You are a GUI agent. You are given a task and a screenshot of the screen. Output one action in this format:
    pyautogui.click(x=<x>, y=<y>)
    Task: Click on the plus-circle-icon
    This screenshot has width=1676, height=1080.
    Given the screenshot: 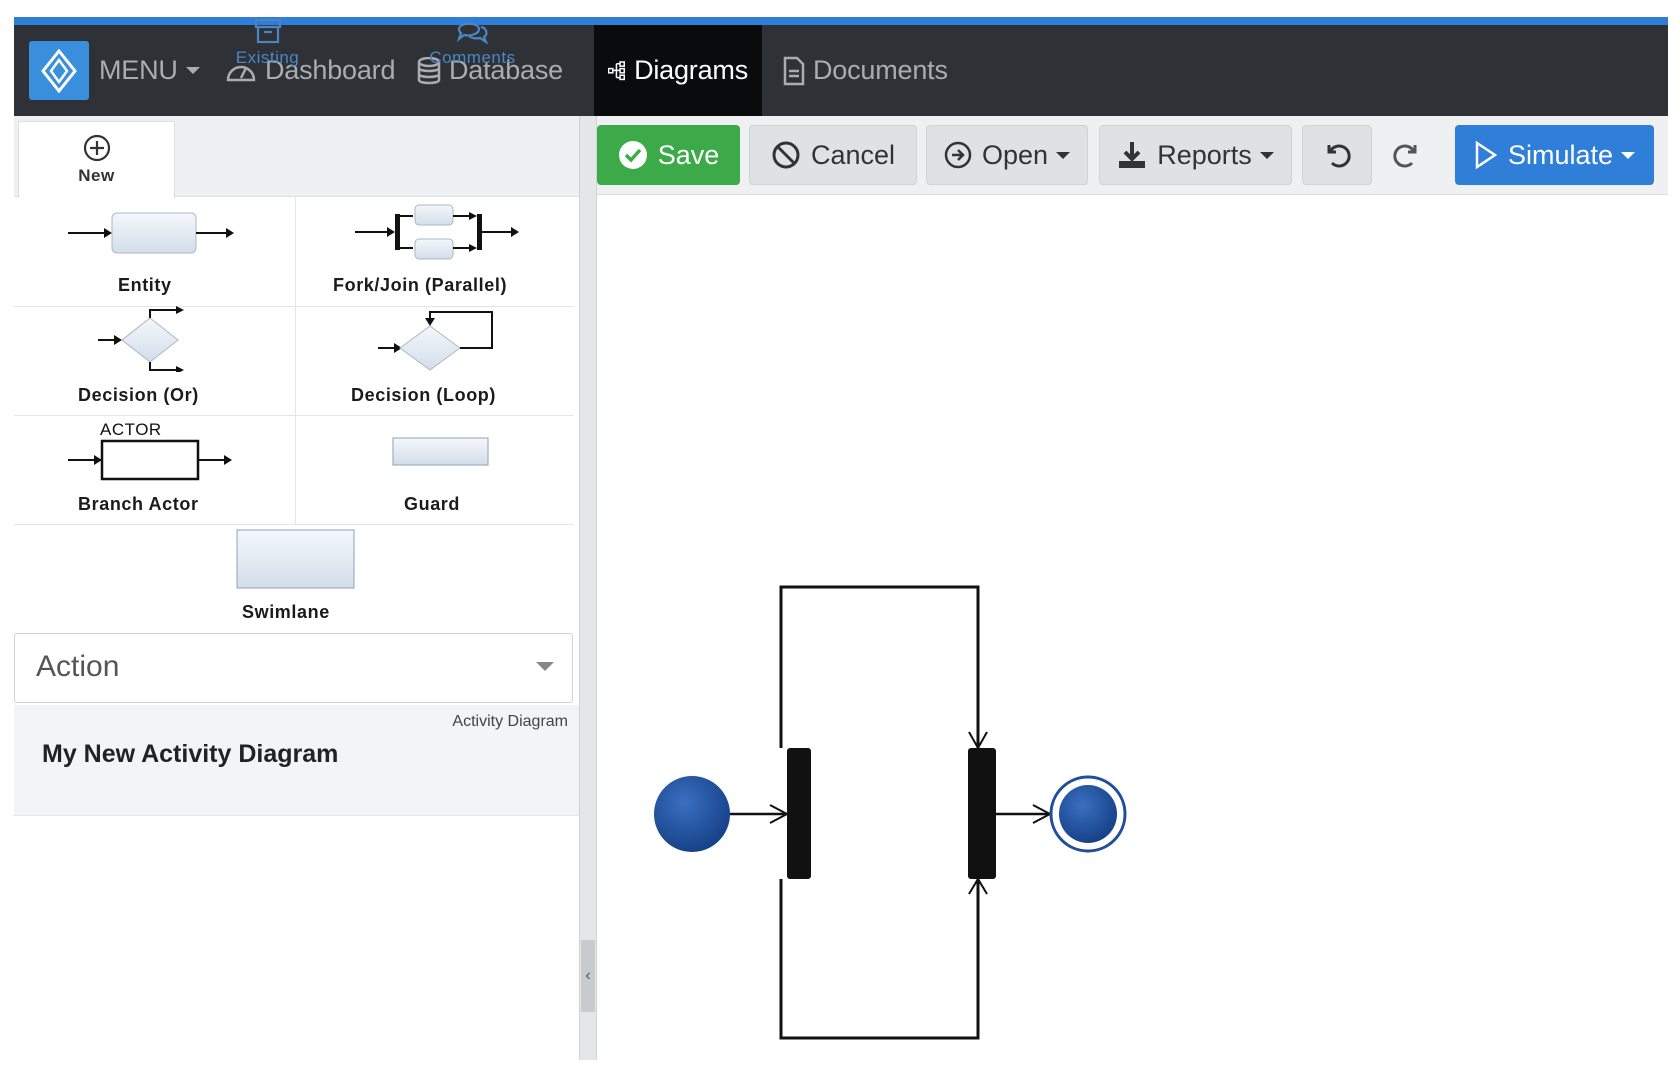 What is the action you would take?
    pyautogui.click(x=96, y=148)
    